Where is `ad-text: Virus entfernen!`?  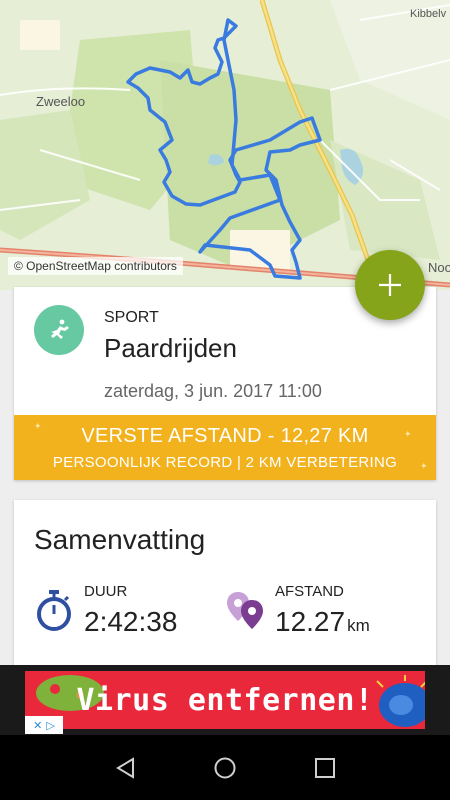
ad-text: Virus entfernen! is located at coordinates (225, 700).